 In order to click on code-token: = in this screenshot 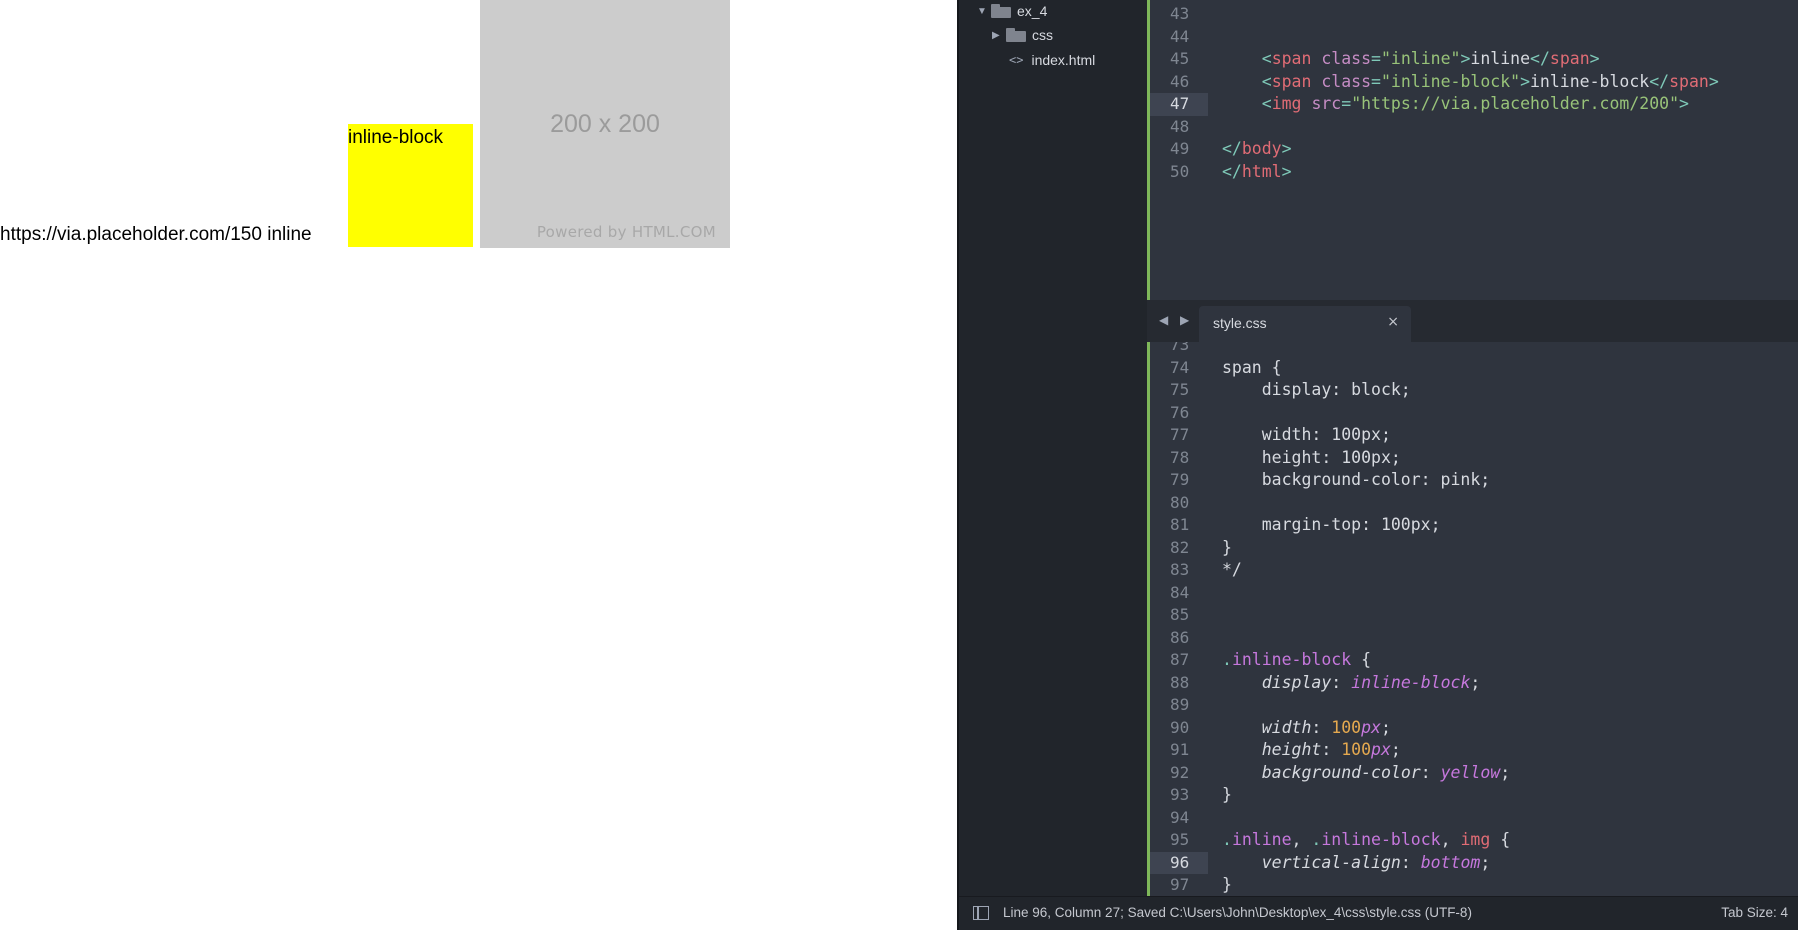, I will do `click(1376, 58)`.